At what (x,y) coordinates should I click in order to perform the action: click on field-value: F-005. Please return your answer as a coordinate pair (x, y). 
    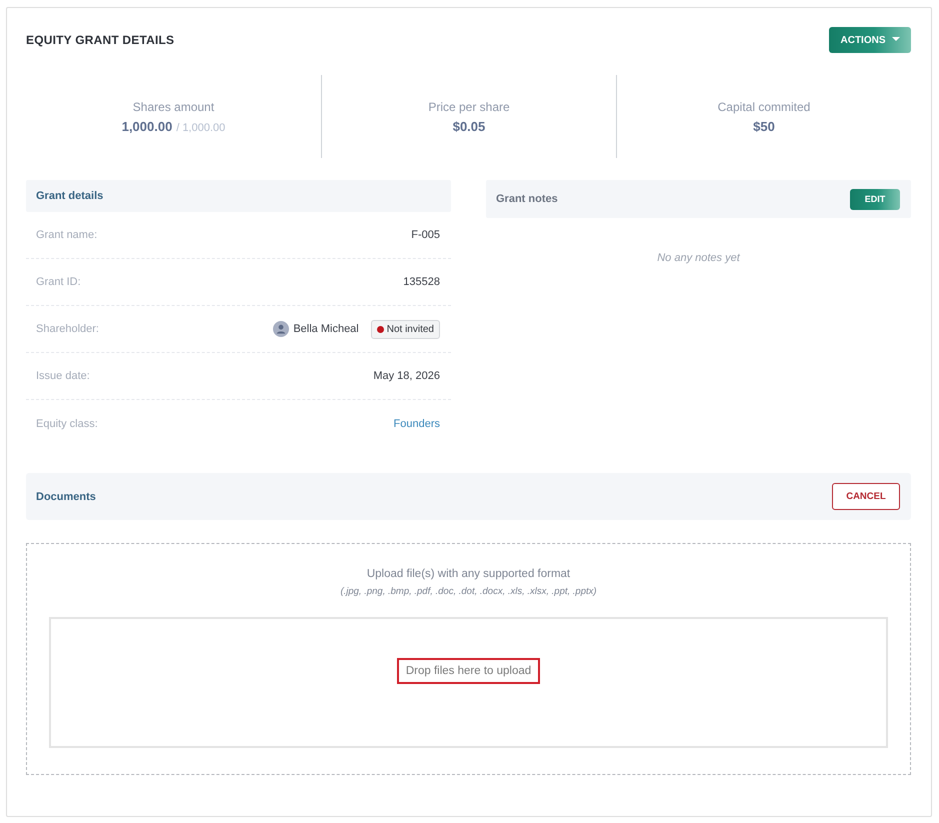
    Looking at the image, I should click on (425, 235).